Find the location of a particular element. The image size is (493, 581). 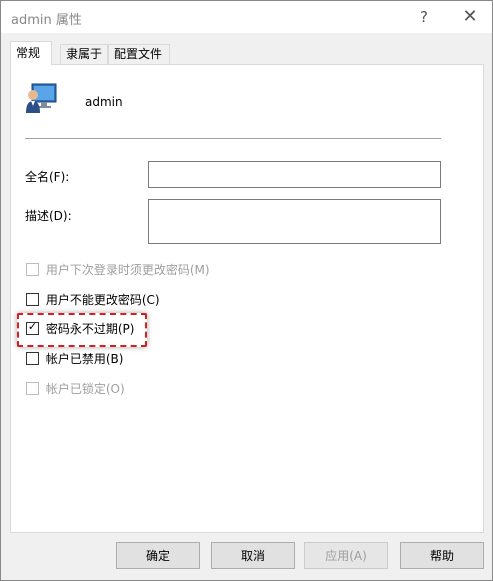

fullname-field is located at coordinates (294, 174).